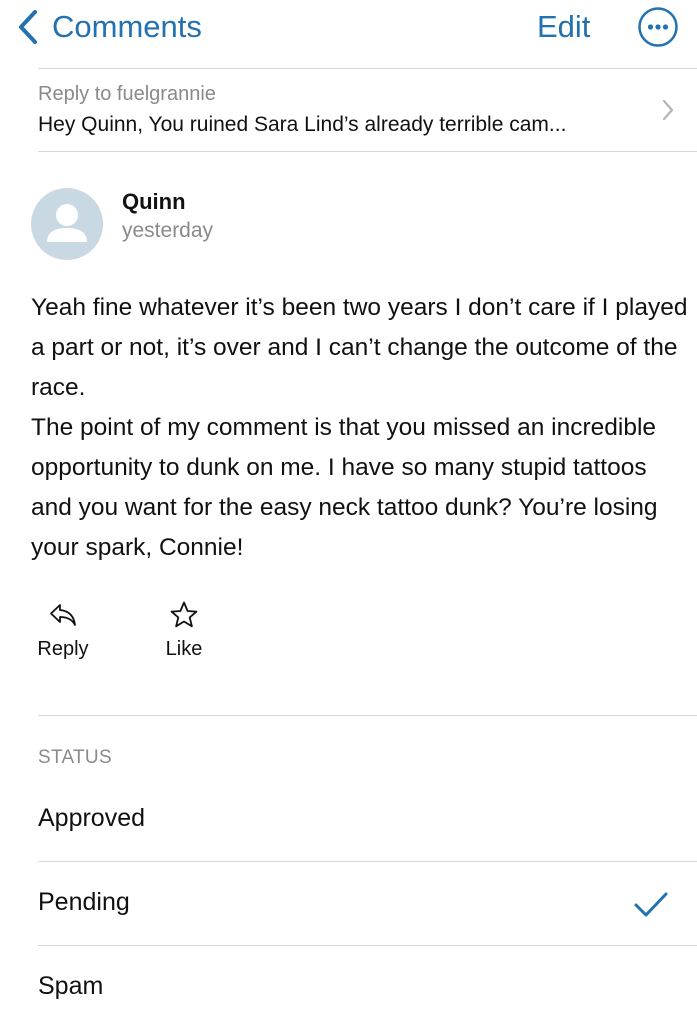 This screenshot has height=1024, width=697. Describe the element at coordinates (367, 904) in the screenshot. I see `status-option-pending: Pending` at that location.